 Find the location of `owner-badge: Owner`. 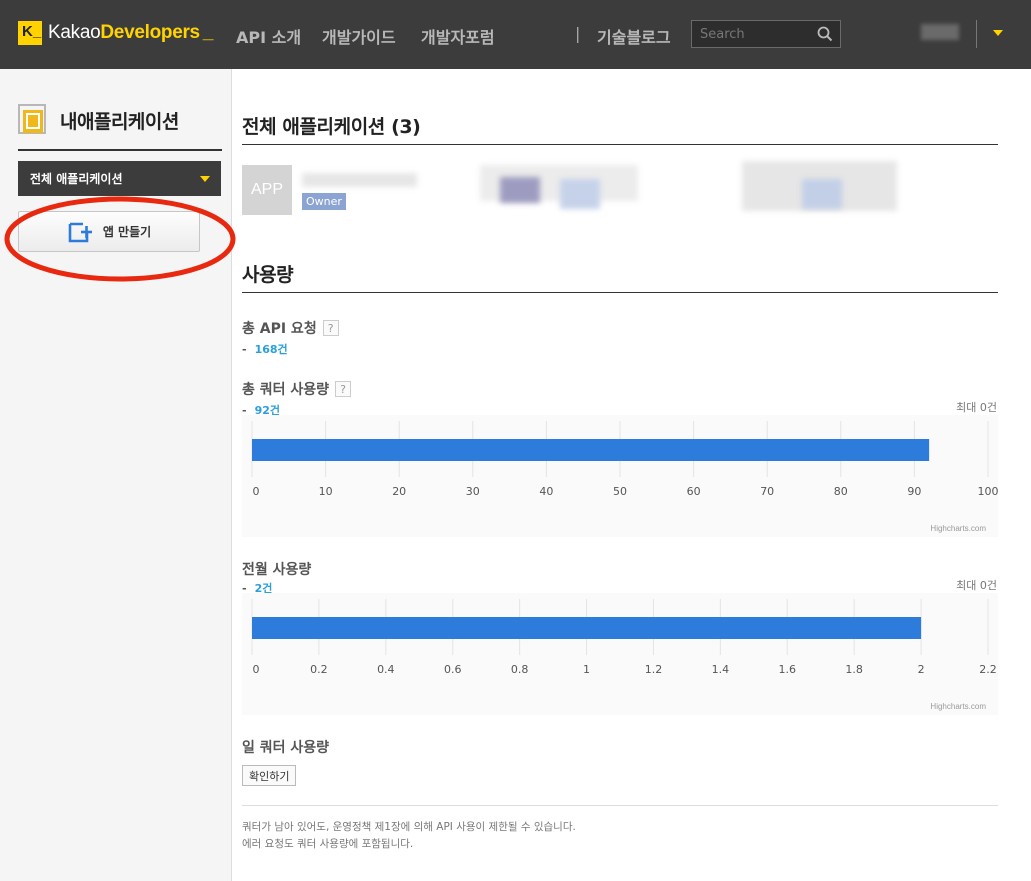

owner-badge: Owner is located at coordinates (324, 201).